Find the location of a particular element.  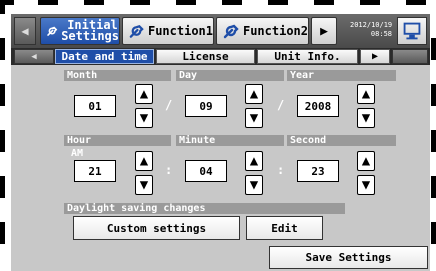

second-down-button: ▼ is located at coordinates (366, 185).